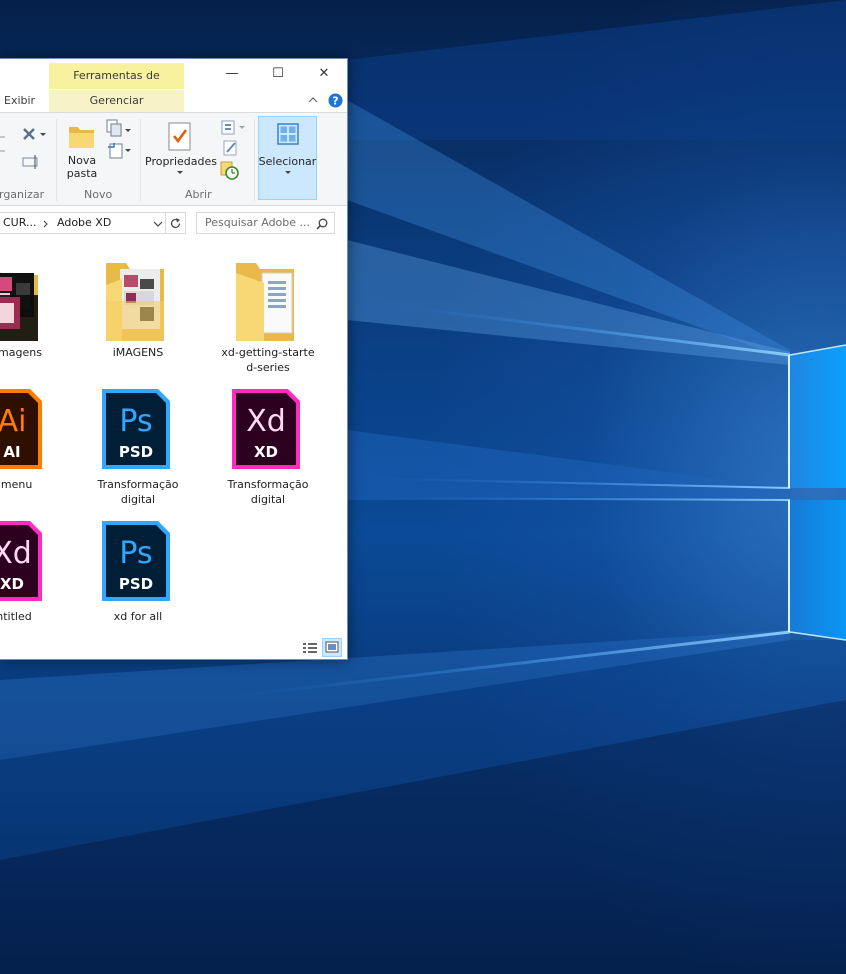 Image resolution: width=846 pixels, height=974 pixels. What do you see at coordinates (268, 299) in the screenshot?
I see `folder-xd-getting-started-icon` at bounding box center [268, 299].